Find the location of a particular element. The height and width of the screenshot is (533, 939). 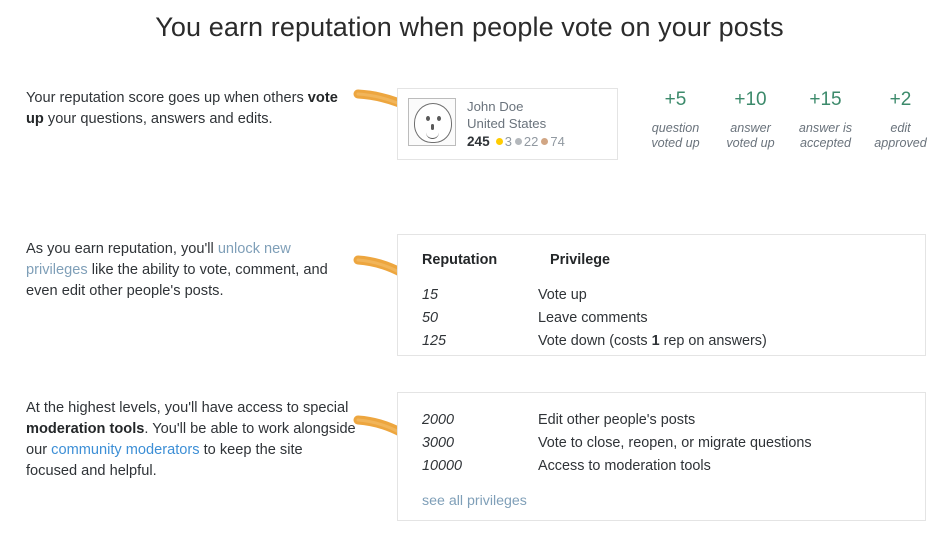

row-reputation: 15 is located at coordinates (430, 295).